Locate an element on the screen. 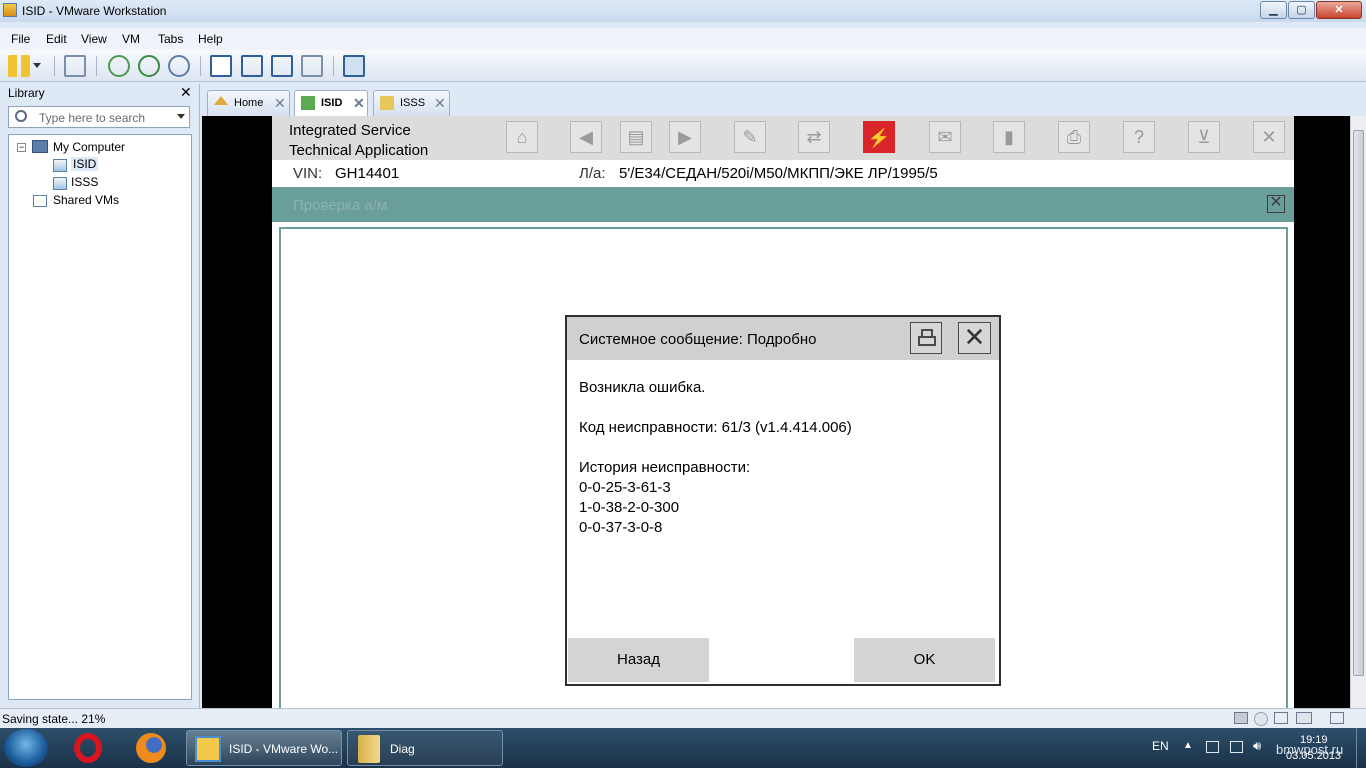 The image size is (1366, 768). tab-label: ISSS is located at coordinates (413, 103).